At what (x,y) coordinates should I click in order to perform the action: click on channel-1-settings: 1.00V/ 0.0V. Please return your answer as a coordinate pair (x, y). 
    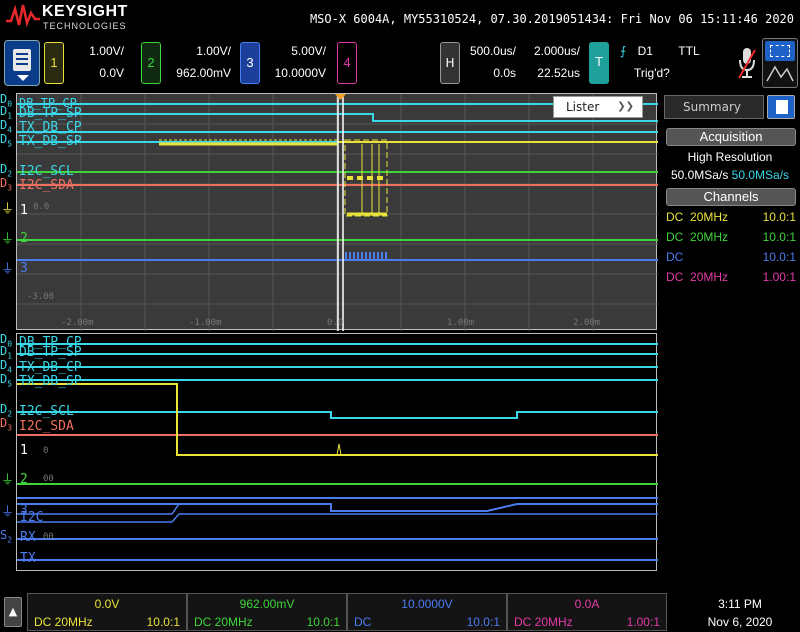
    Looking at the image, I should click on (96, 64).